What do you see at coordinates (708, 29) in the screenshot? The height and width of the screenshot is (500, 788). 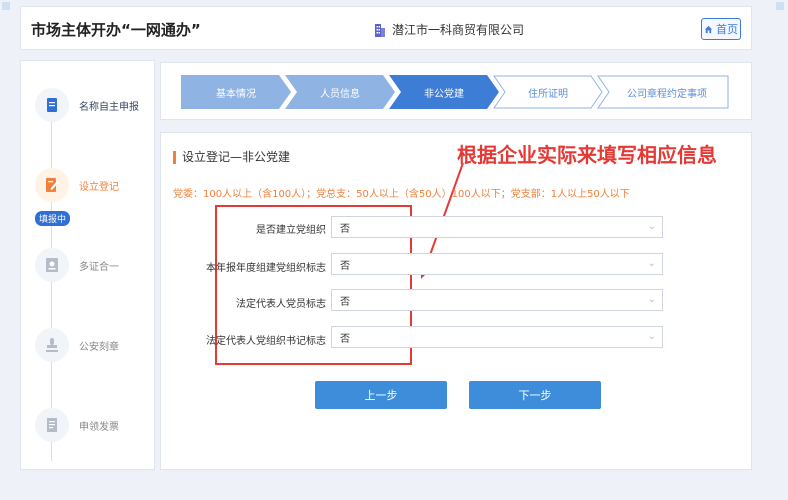 I see `home-icon` at bounding box center [708, 29].